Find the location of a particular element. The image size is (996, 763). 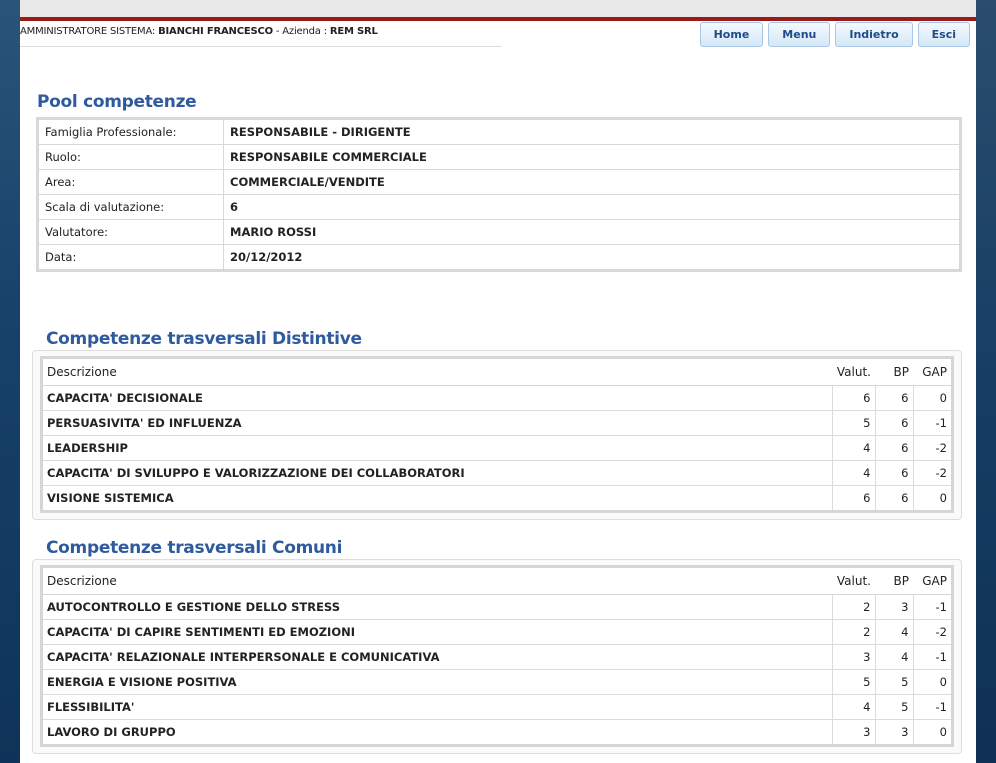

nav-buttons: Home Menu Indietro Esci is located at coordinates (834, 34).